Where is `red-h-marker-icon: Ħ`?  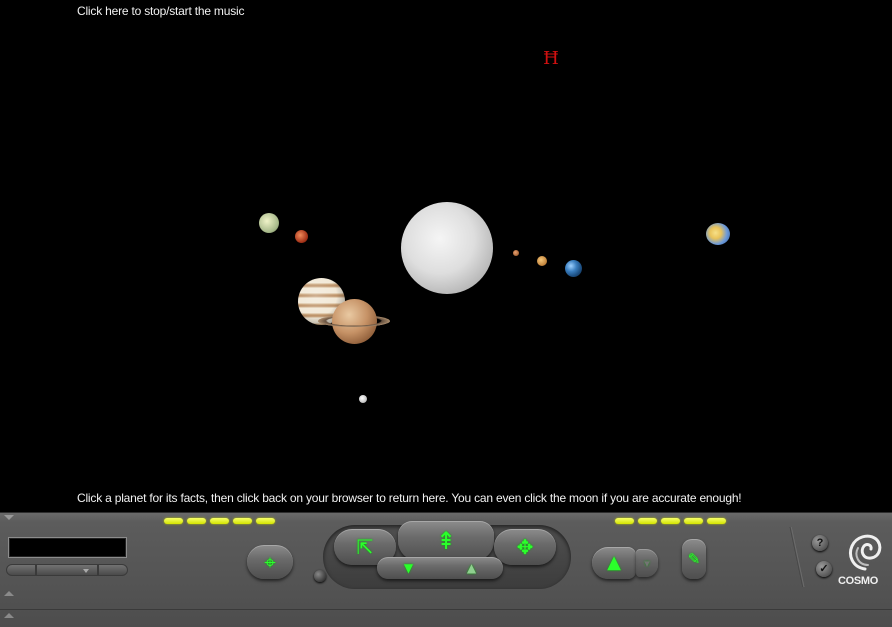 red-h-marker-icon: Ħ is located at coordinates (551, 58).